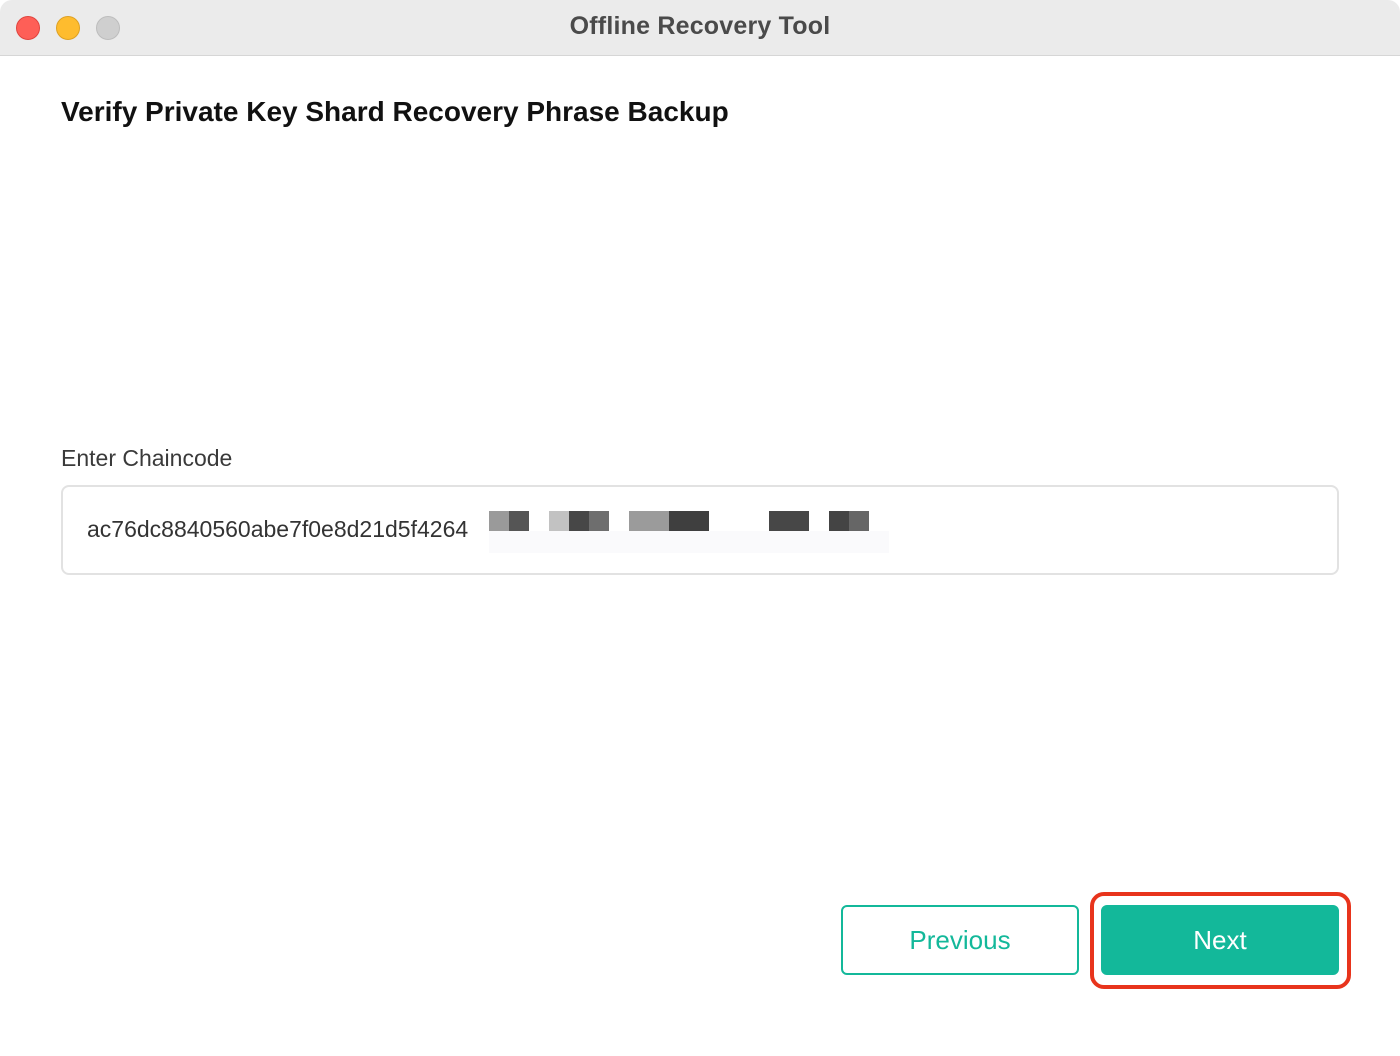 The width and height of the screenshot is (1400, 1056). I want to click on chaincode-input: ac76dc8840560abe7f0e8d21d5f4264, so click(700, 530).